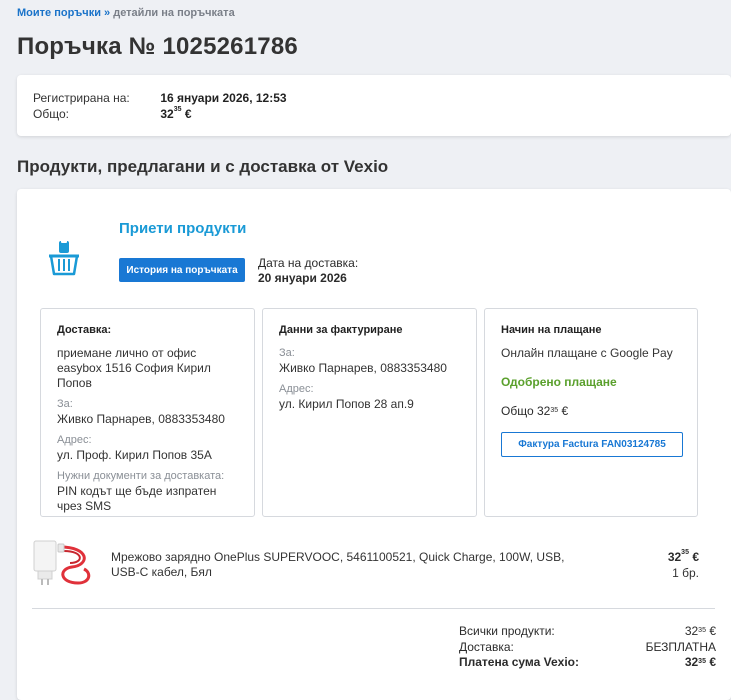 The image size is (731, 700). What do you see at coordinates (486, 647) in the screenshot?
I see `totals-delivery-label: Доставка:` at bounding box center [486, 647].